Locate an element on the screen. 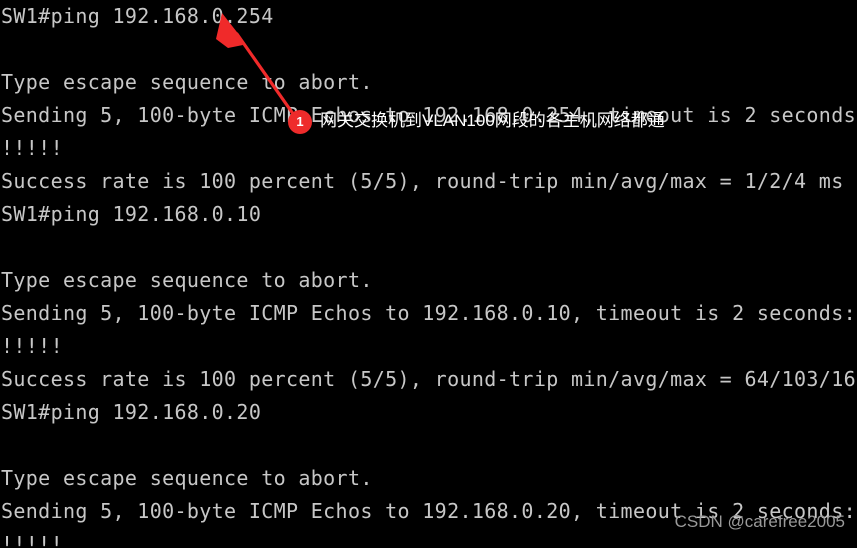 Image resolution: width=857 pixels, height=548 pixels. terminal-line: SW1#ping 192.168.0.254 is located at coordinates (137, 16).